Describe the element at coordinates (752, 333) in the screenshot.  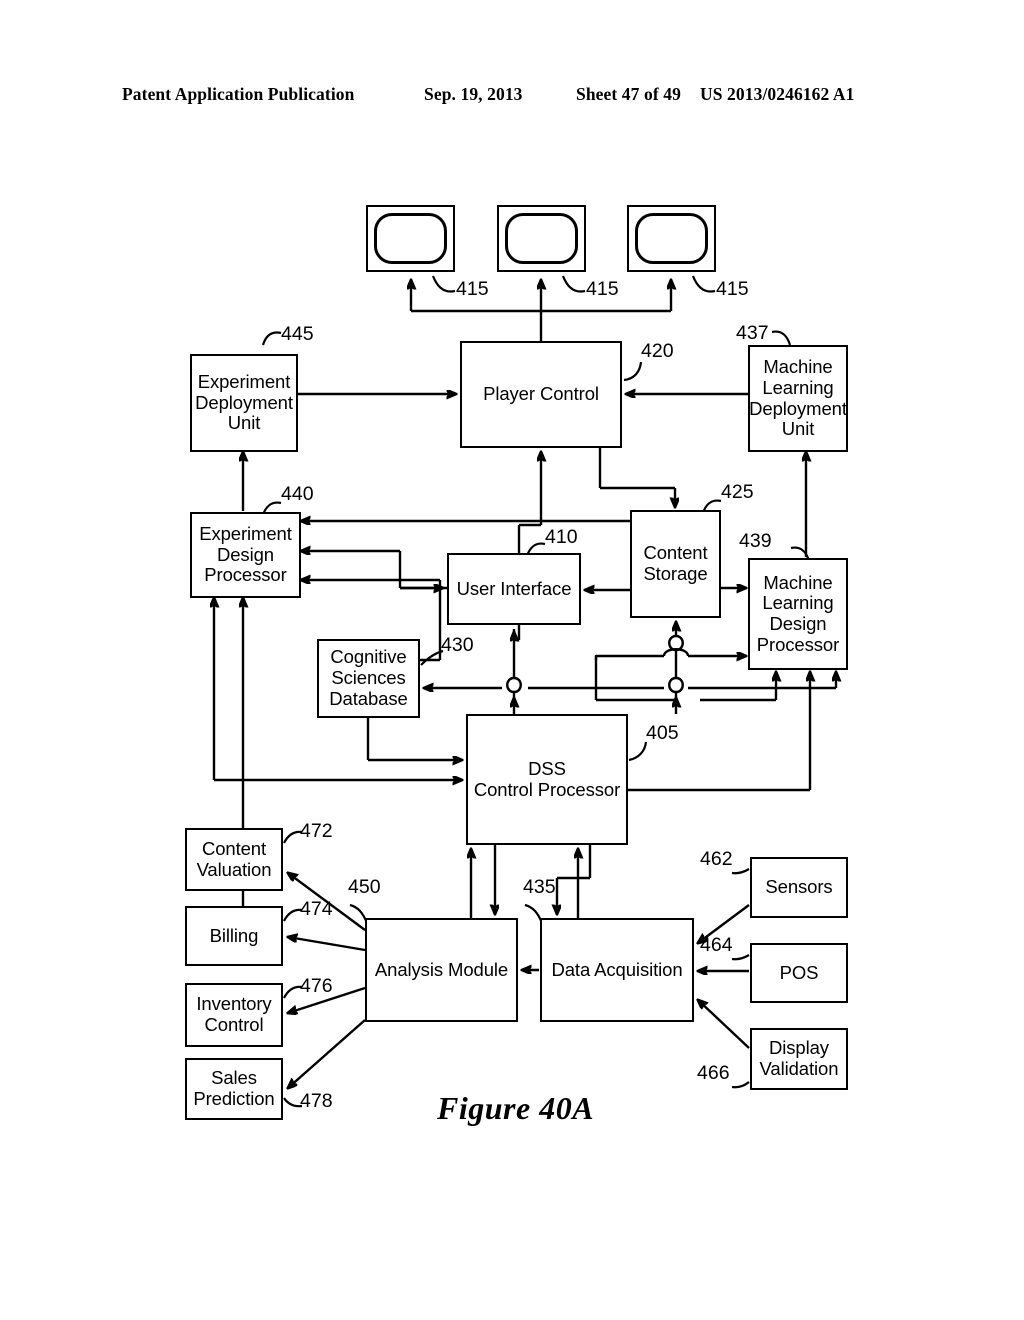
I see `ref-numeral-437: 437` at that location.